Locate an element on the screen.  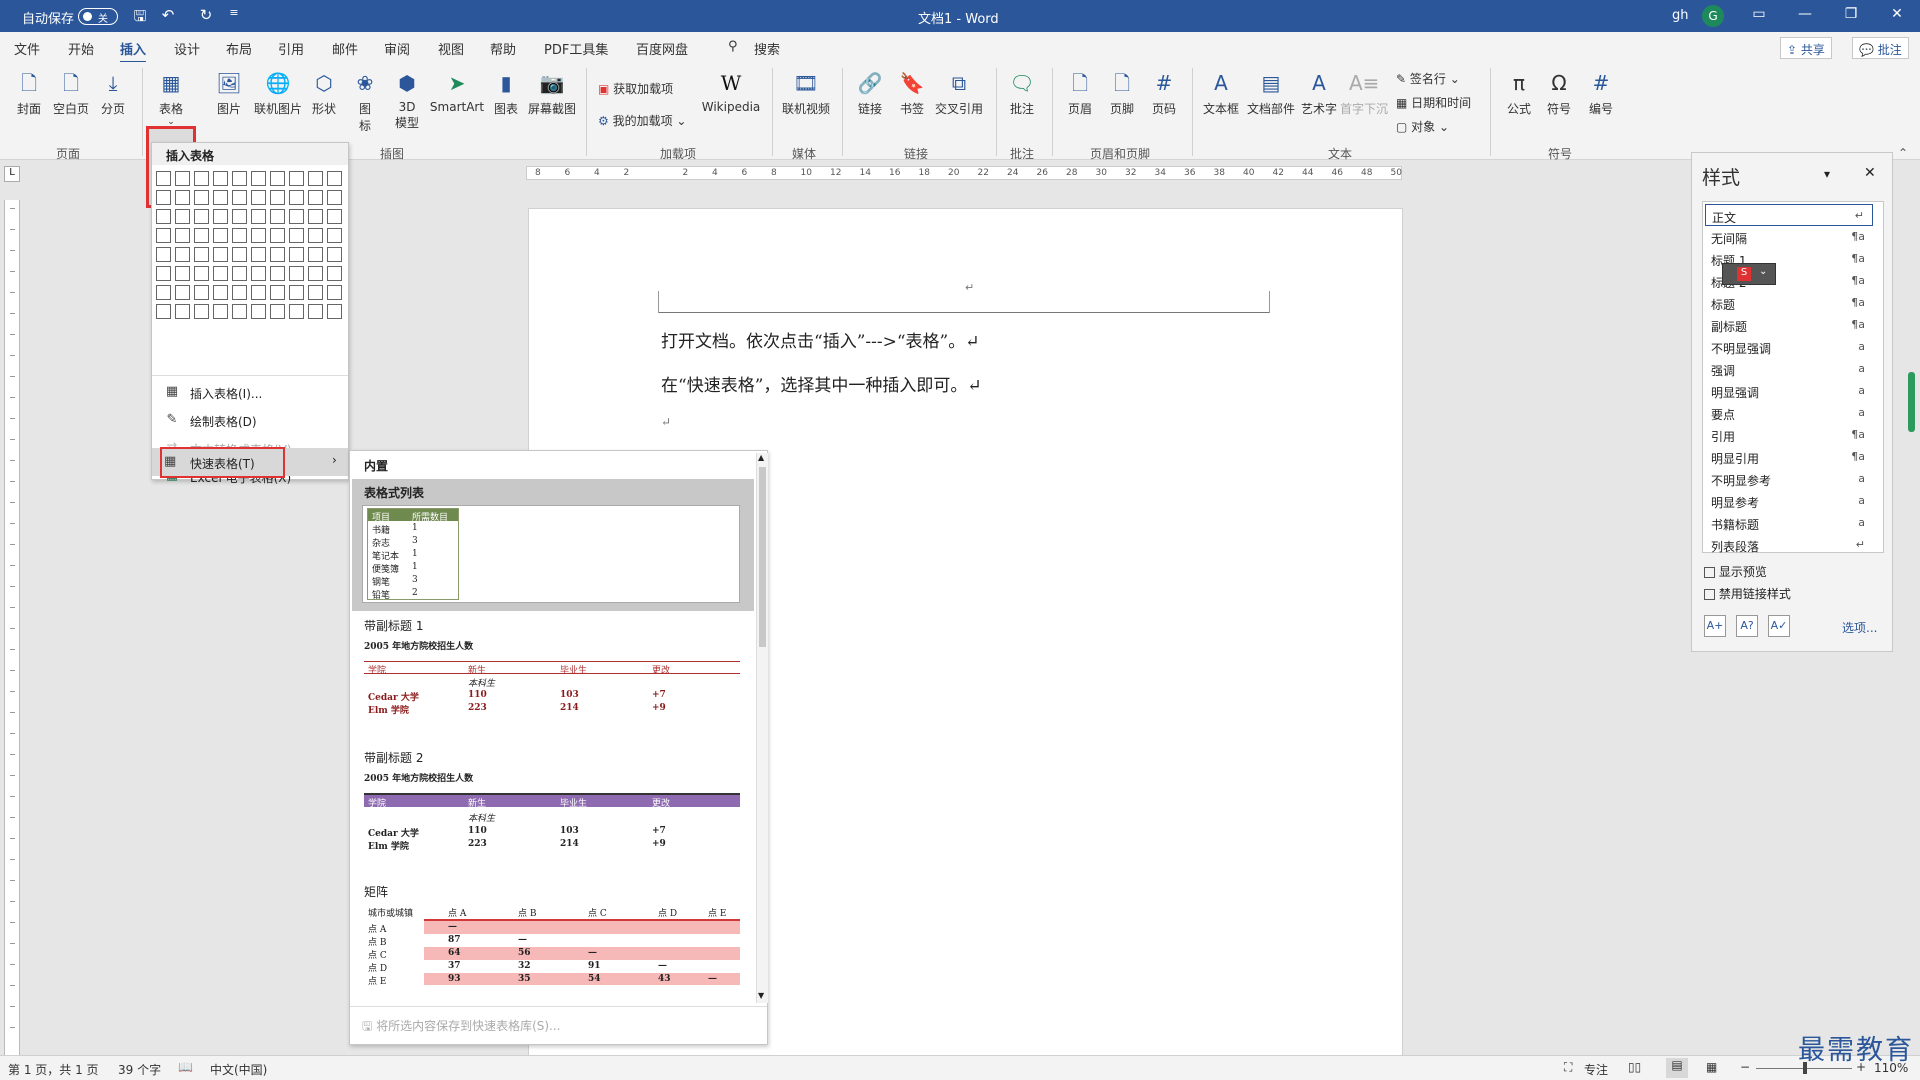
style-item: 明显引用 ¶a is located at coordinates (1789, 457).